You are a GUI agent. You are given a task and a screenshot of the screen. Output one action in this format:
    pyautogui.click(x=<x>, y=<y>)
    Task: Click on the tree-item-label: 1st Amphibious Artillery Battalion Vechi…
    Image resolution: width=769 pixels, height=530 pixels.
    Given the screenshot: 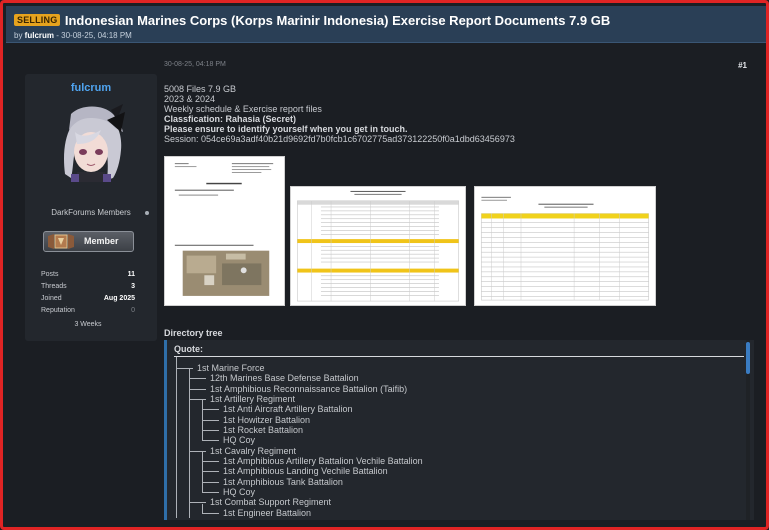 What is the action you would take?
    pyautogui.click(x=323, y=461)
    